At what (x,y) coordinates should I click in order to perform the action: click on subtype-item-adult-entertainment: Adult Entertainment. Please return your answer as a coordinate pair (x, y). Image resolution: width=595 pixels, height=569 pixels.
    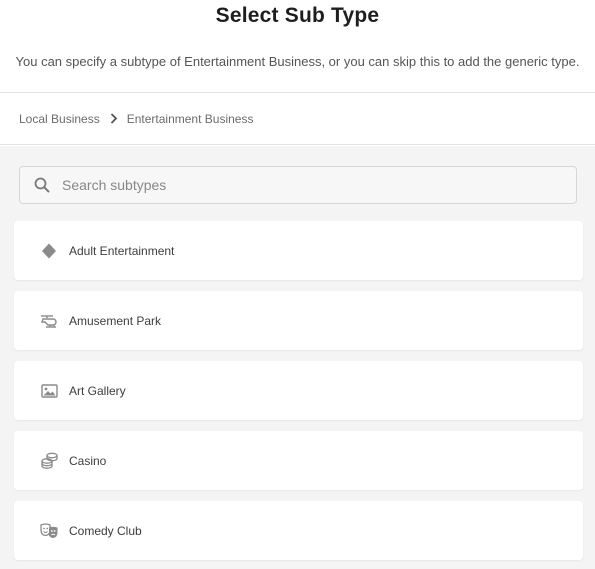
    Looking at the image, I should click on (298, 250).